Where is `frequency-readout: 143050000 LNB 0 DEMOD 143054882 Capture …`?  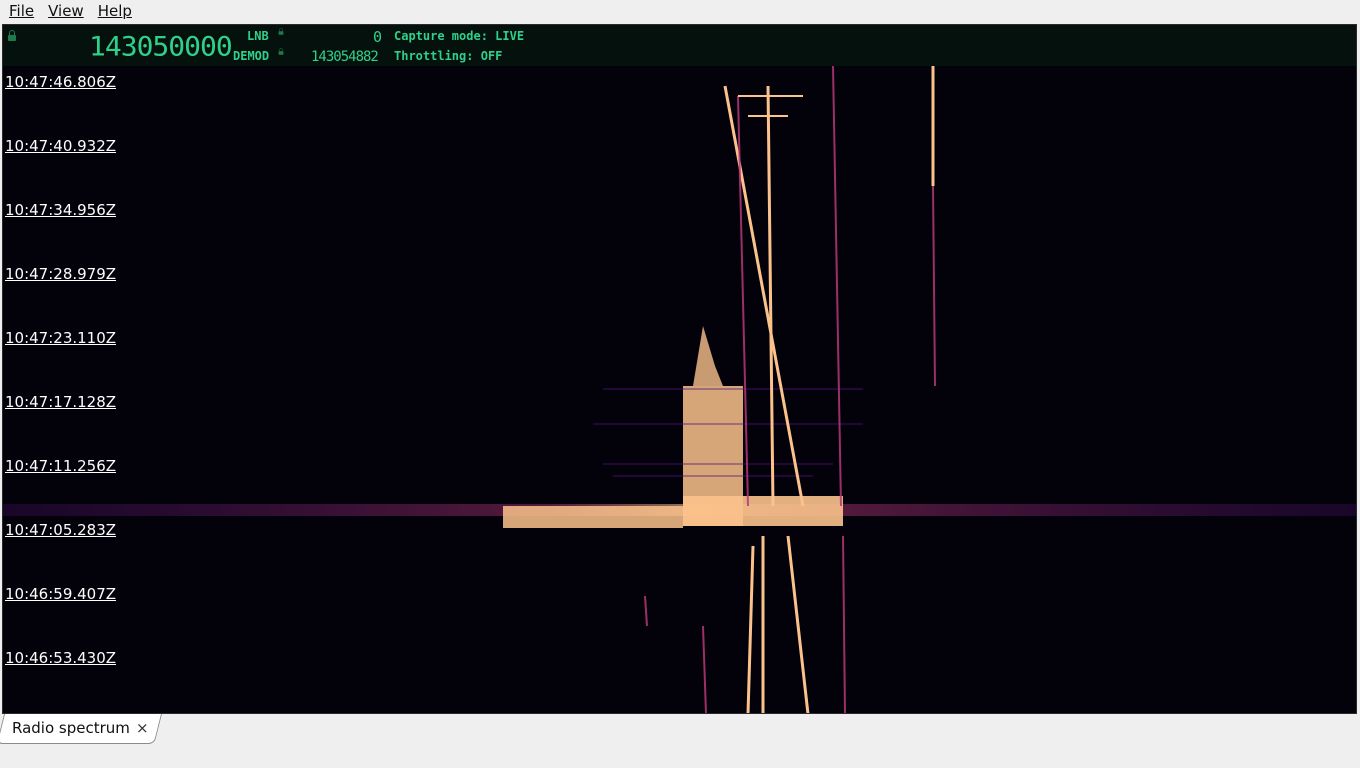
frequency-readout: 143050000 LNB 0 DEMOD 143054882 Capture … is located at coordinates (679, 45).